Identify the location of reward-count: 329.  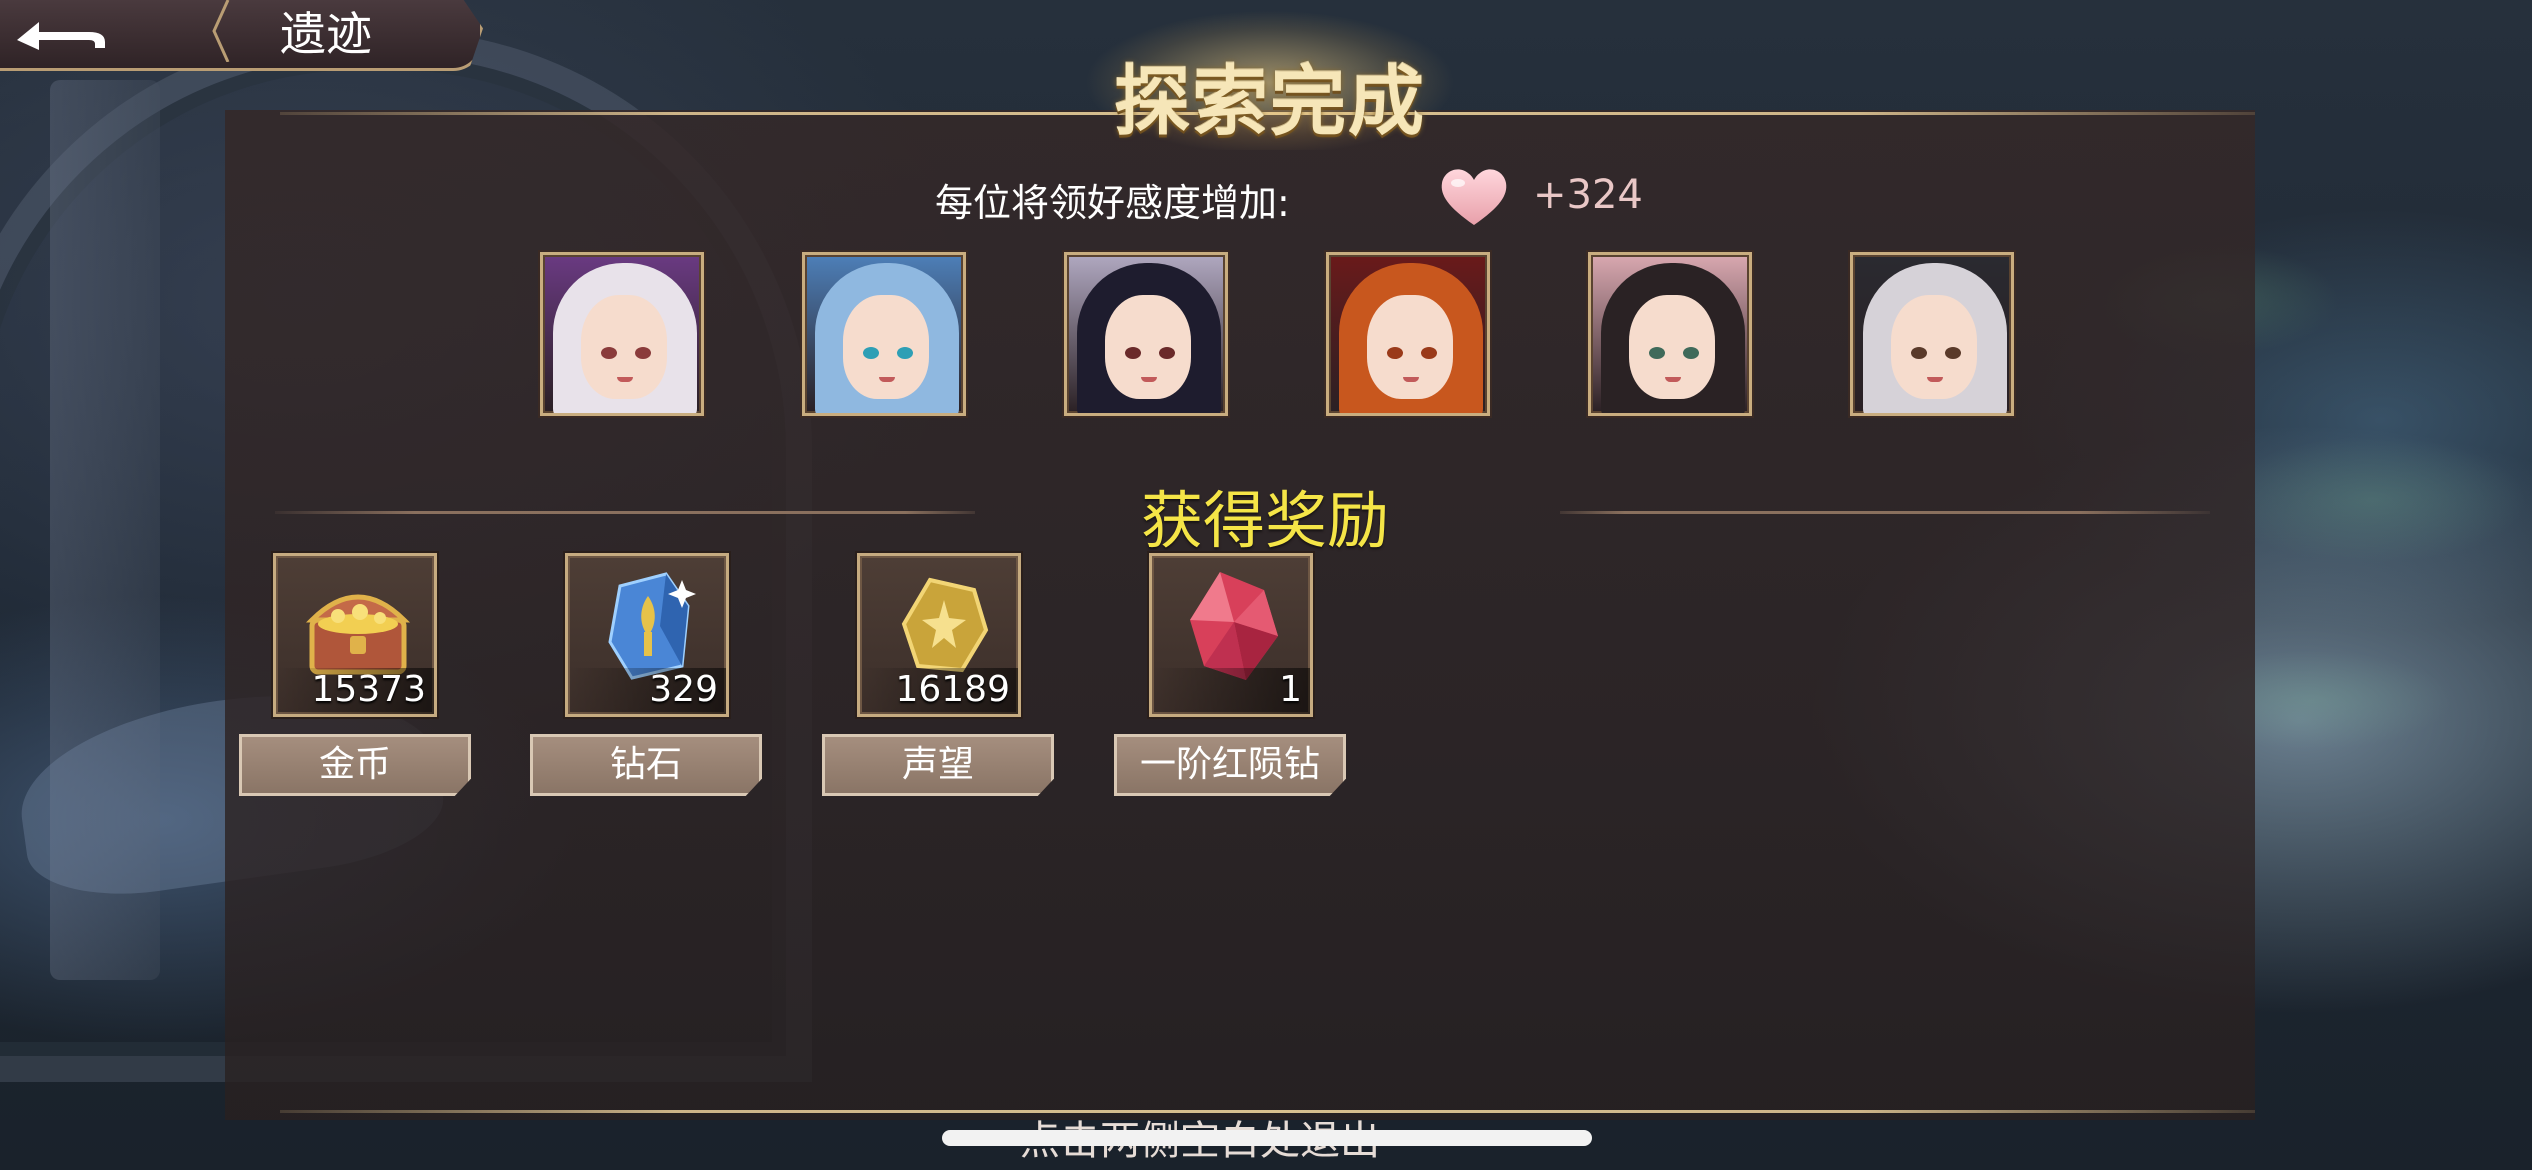
(683, 689).